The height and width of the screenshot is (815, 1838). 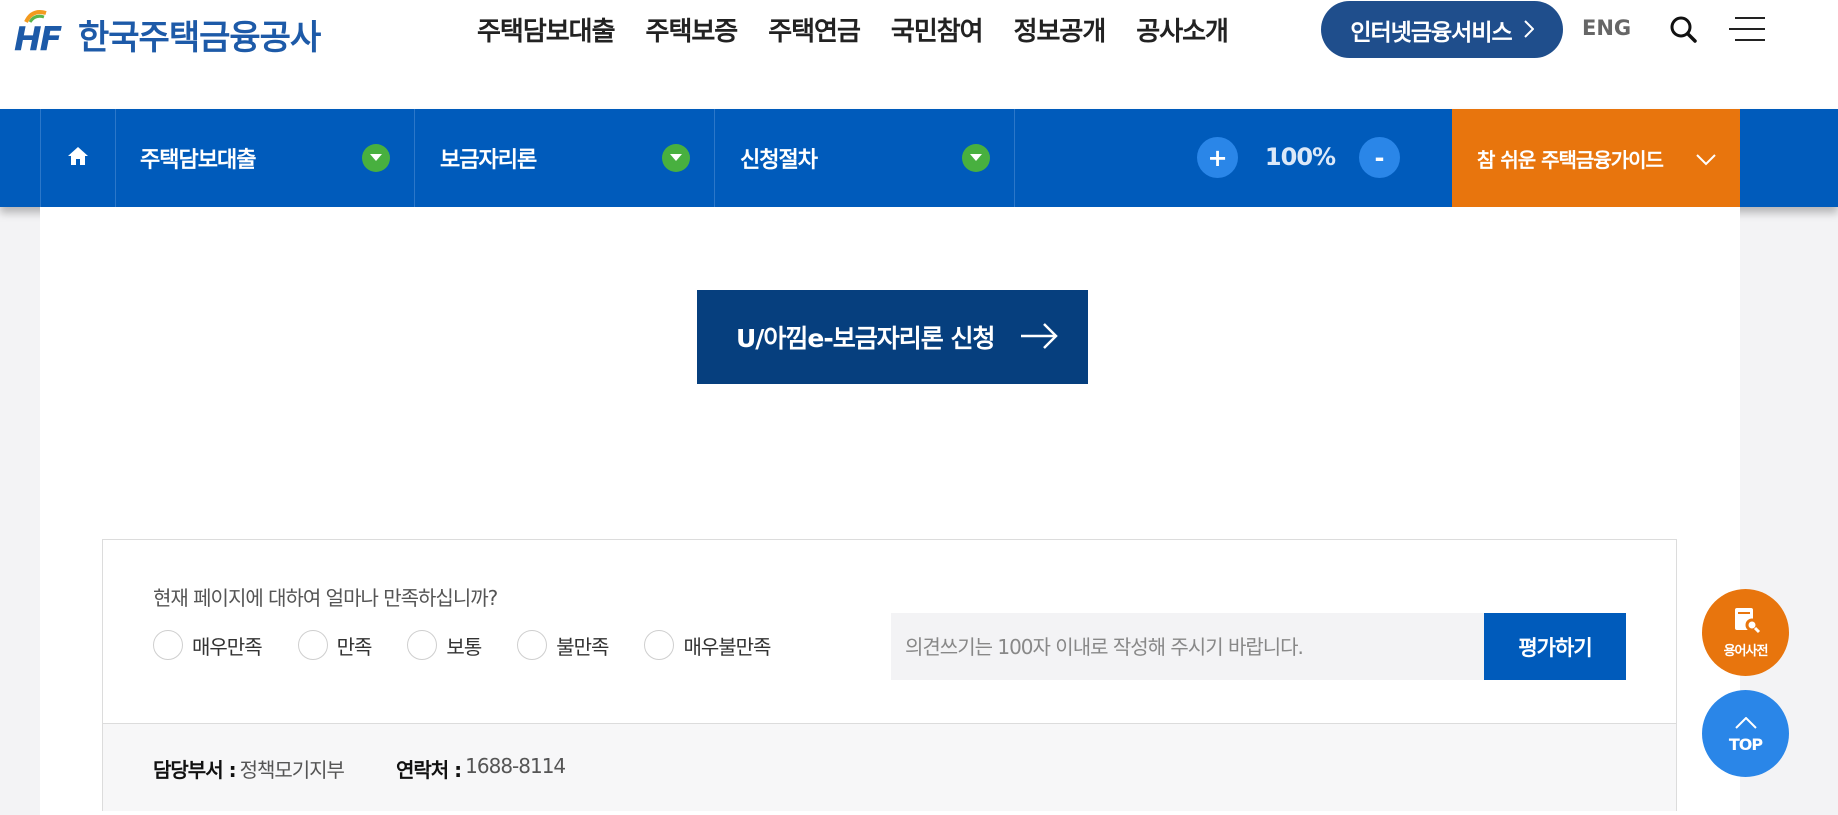 I want to click on gnb-item-guarantee: 주택보증, so click(x=692, y=32).